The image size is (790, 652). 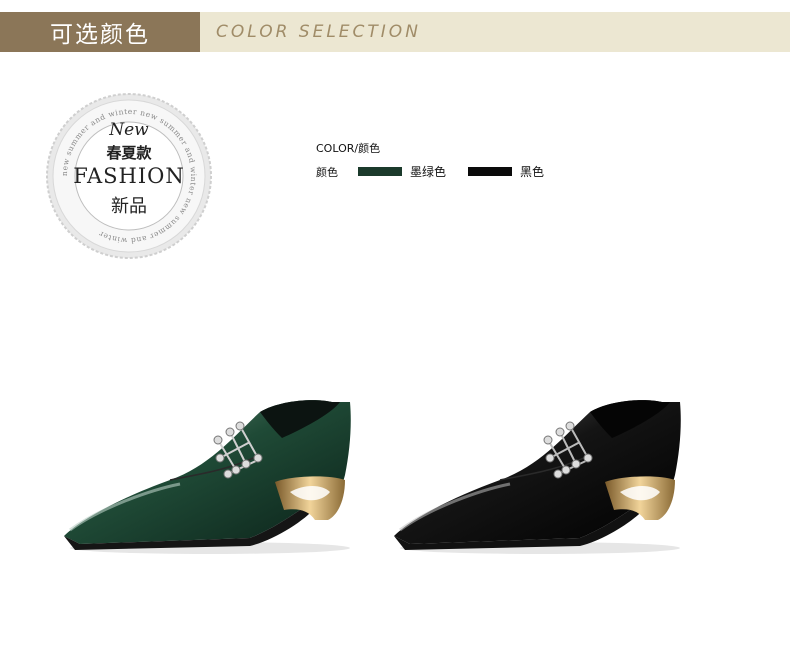 I want to click on green-loafer-icon, so click(x=207, y=477).